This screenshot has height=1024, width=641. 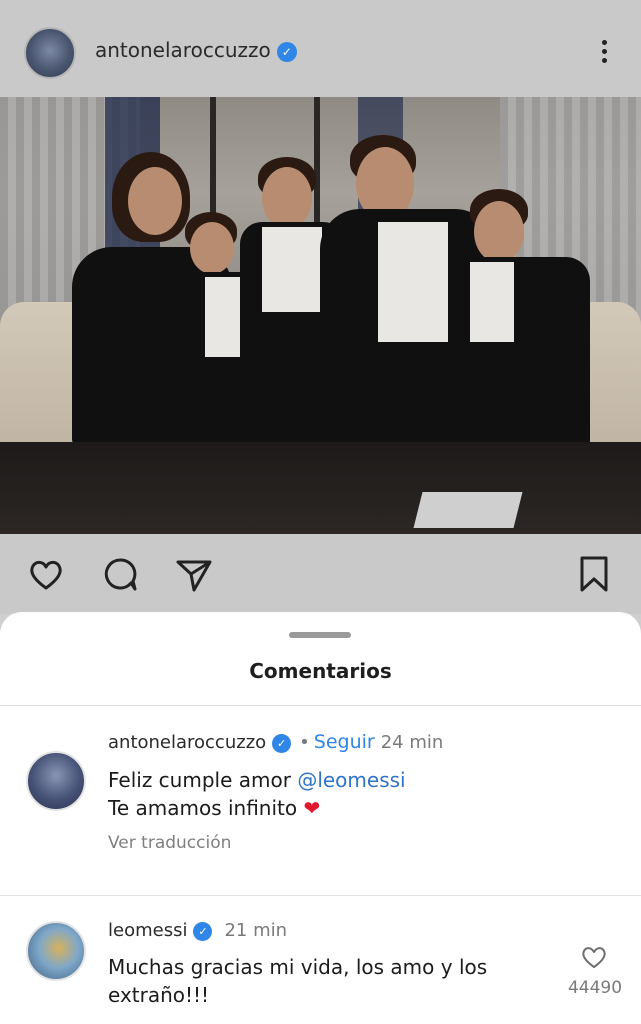 What do you see at coordinates (412, 742) in the screenshot?
I see `comment-timestamp: 24 min` at bounding box center [412, 742].